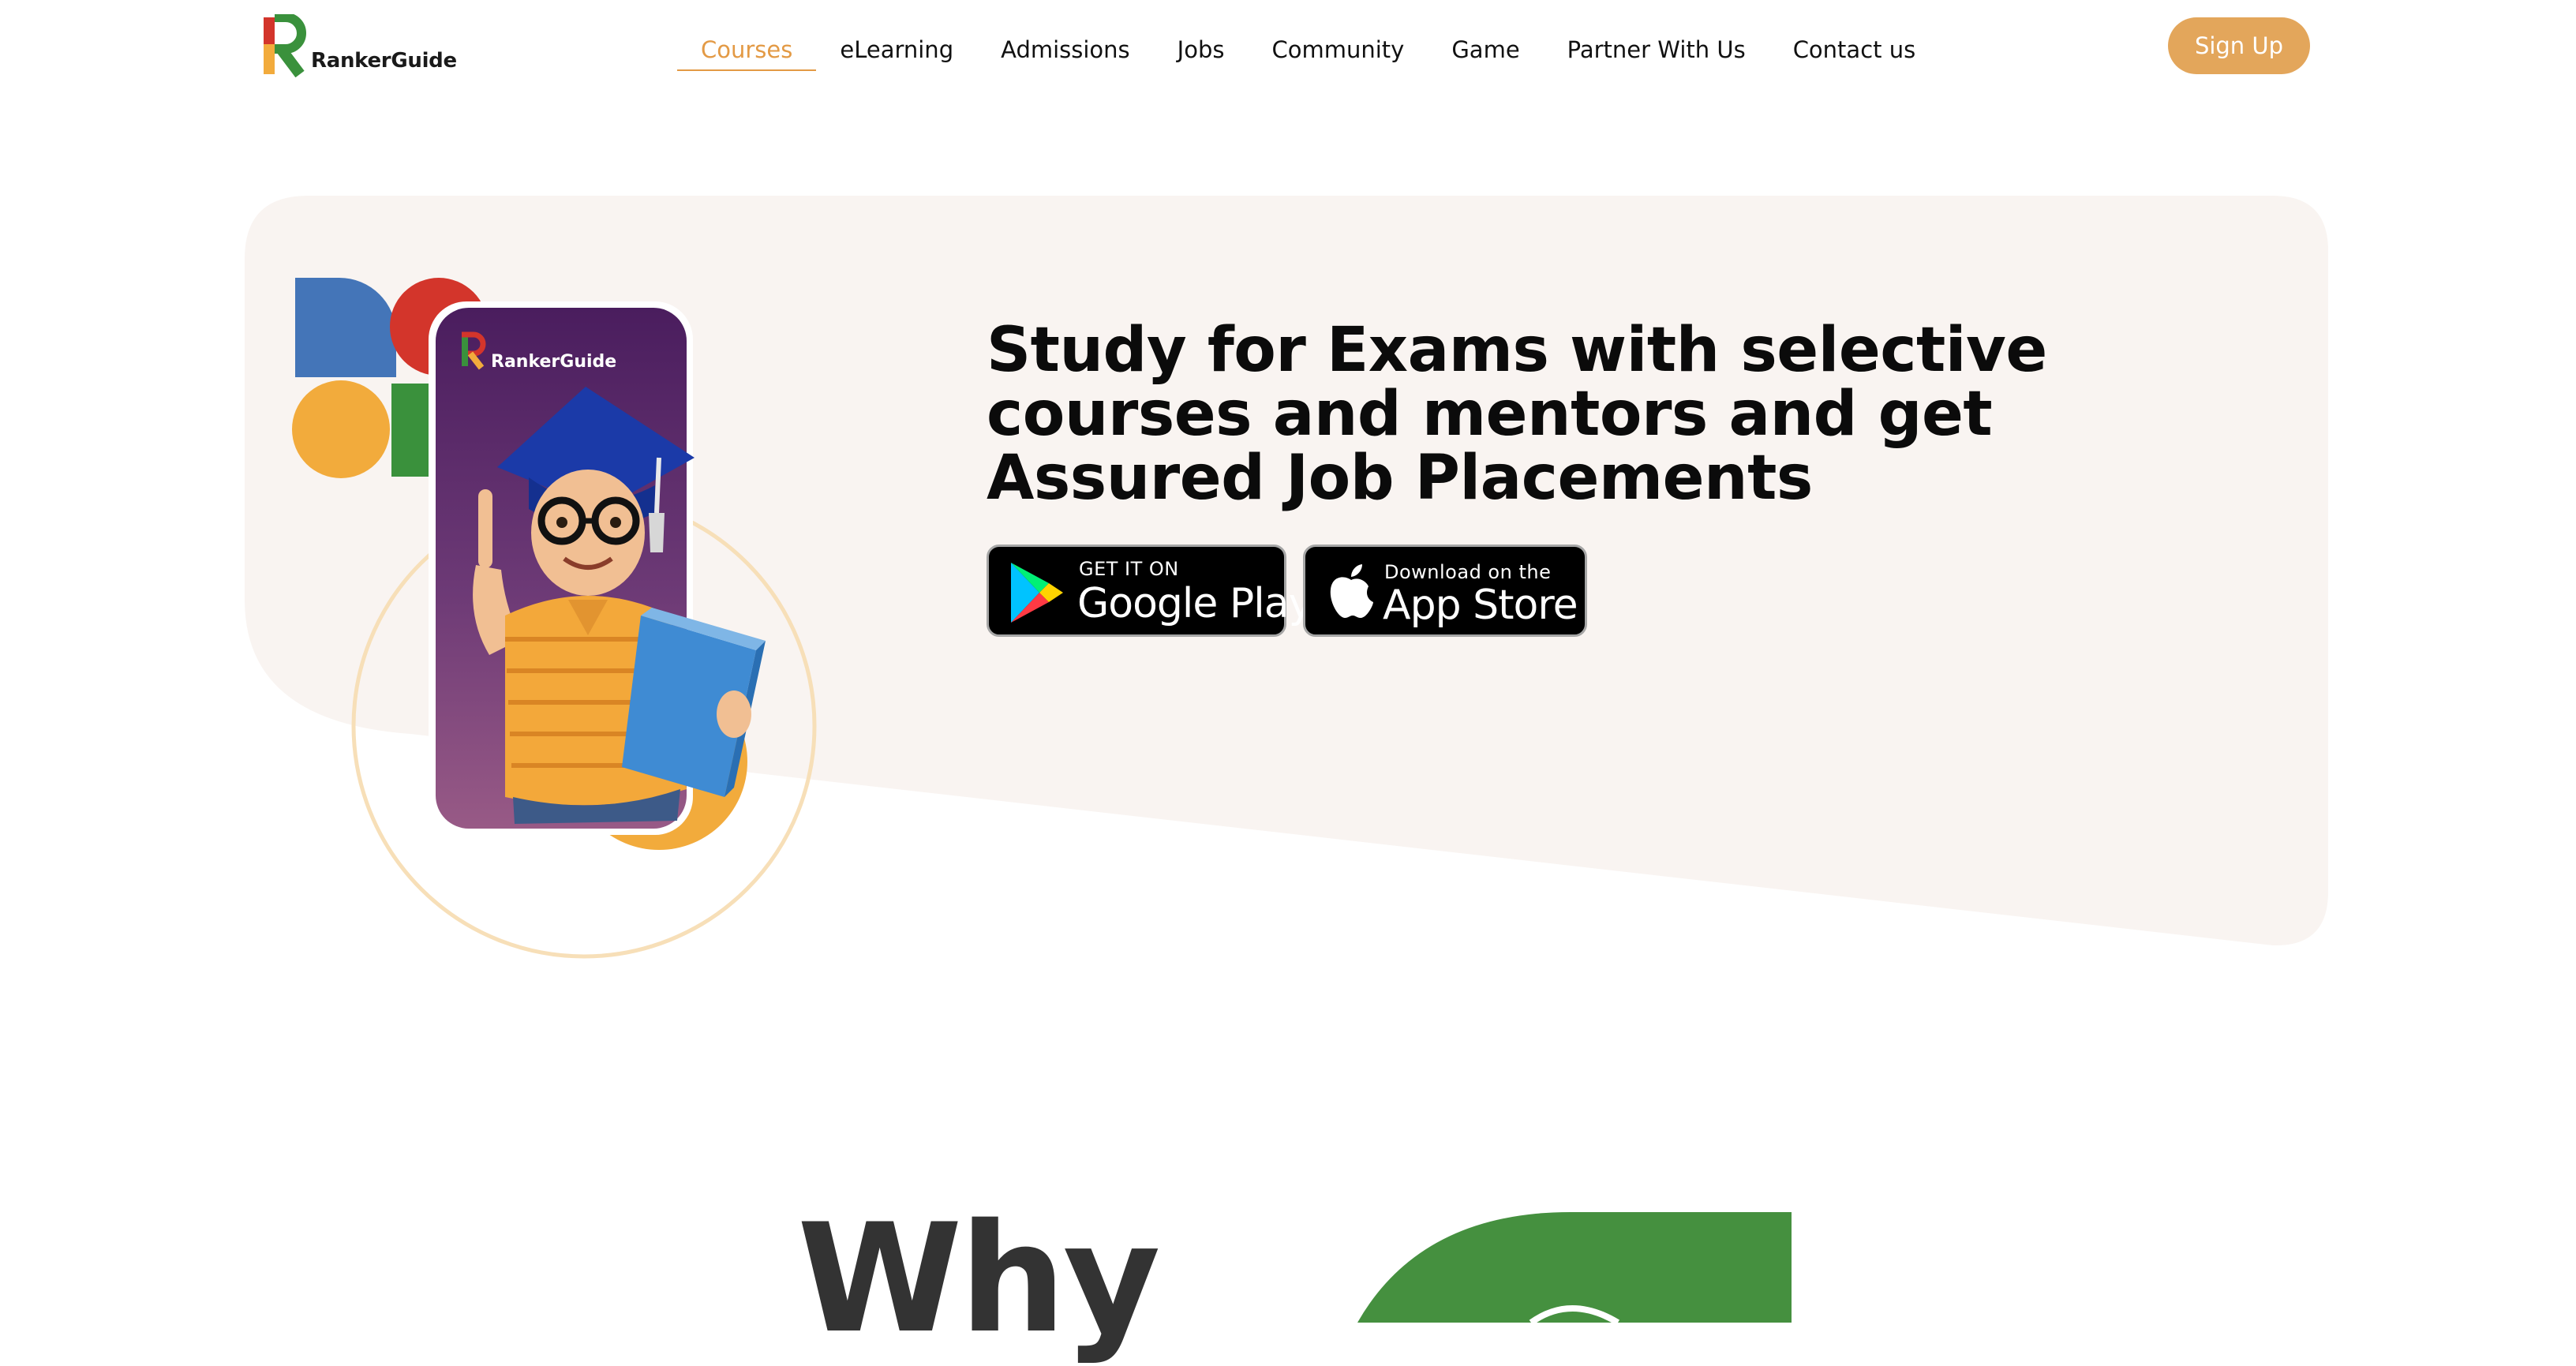 The height and width of the screenshot is (1366, 2576). Describe the element at coordinates (1065, 49) in the screenshot. I see `nav-item-admissions: Admissions` at that location.